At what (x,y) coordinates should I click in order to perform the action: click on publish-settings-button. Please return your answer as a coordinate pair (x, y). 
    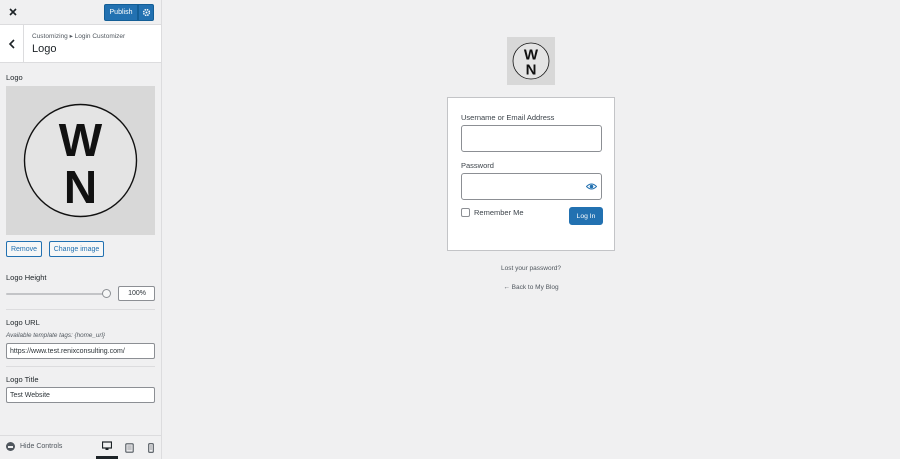
    Looking at the image, I should click on (146, 12).